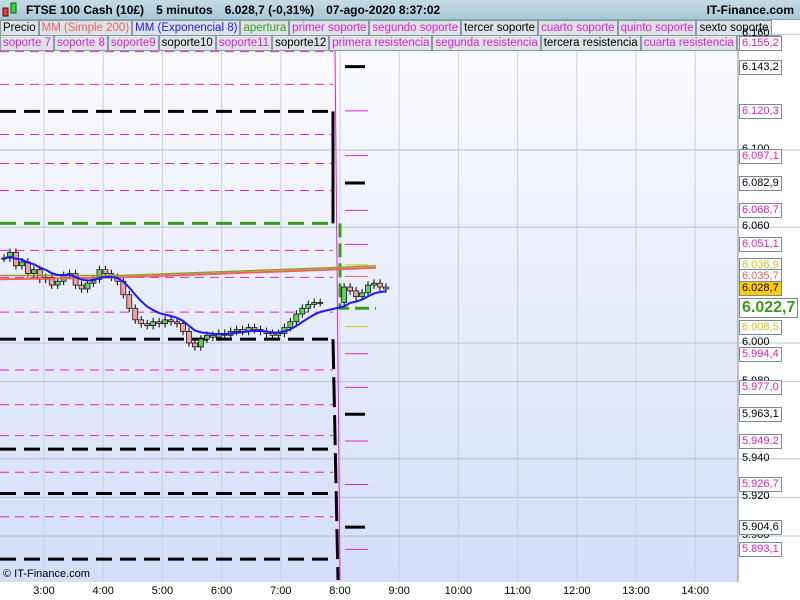 The image size is (800, 600). I want to click on brand: IT-Finance.com, so click(750, 10).